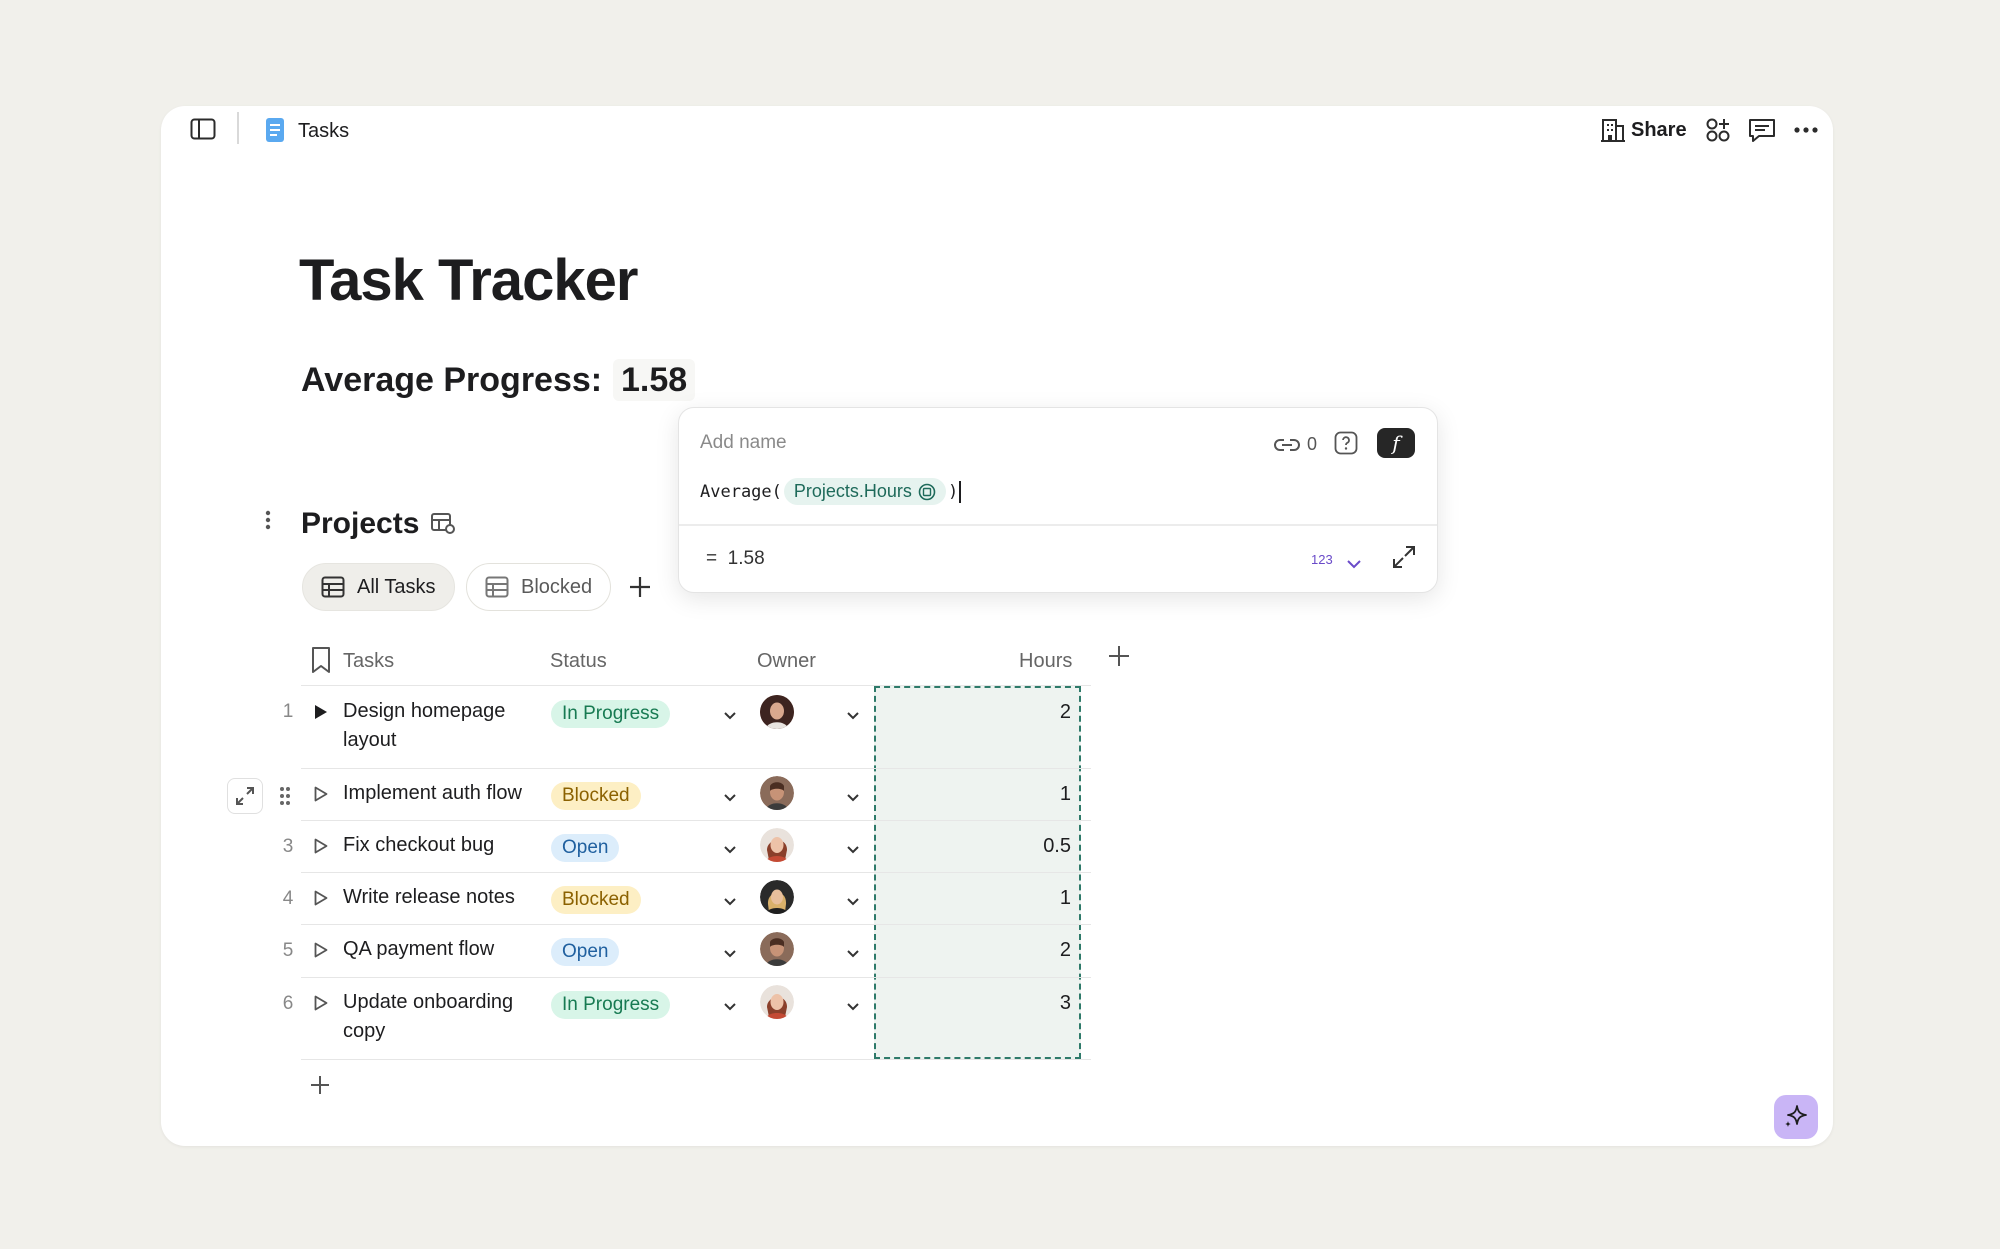  What do you see at coordinates (320, 1087) in the screenshot?
I see `add-row-icon` at bounding box center [320, 1087].